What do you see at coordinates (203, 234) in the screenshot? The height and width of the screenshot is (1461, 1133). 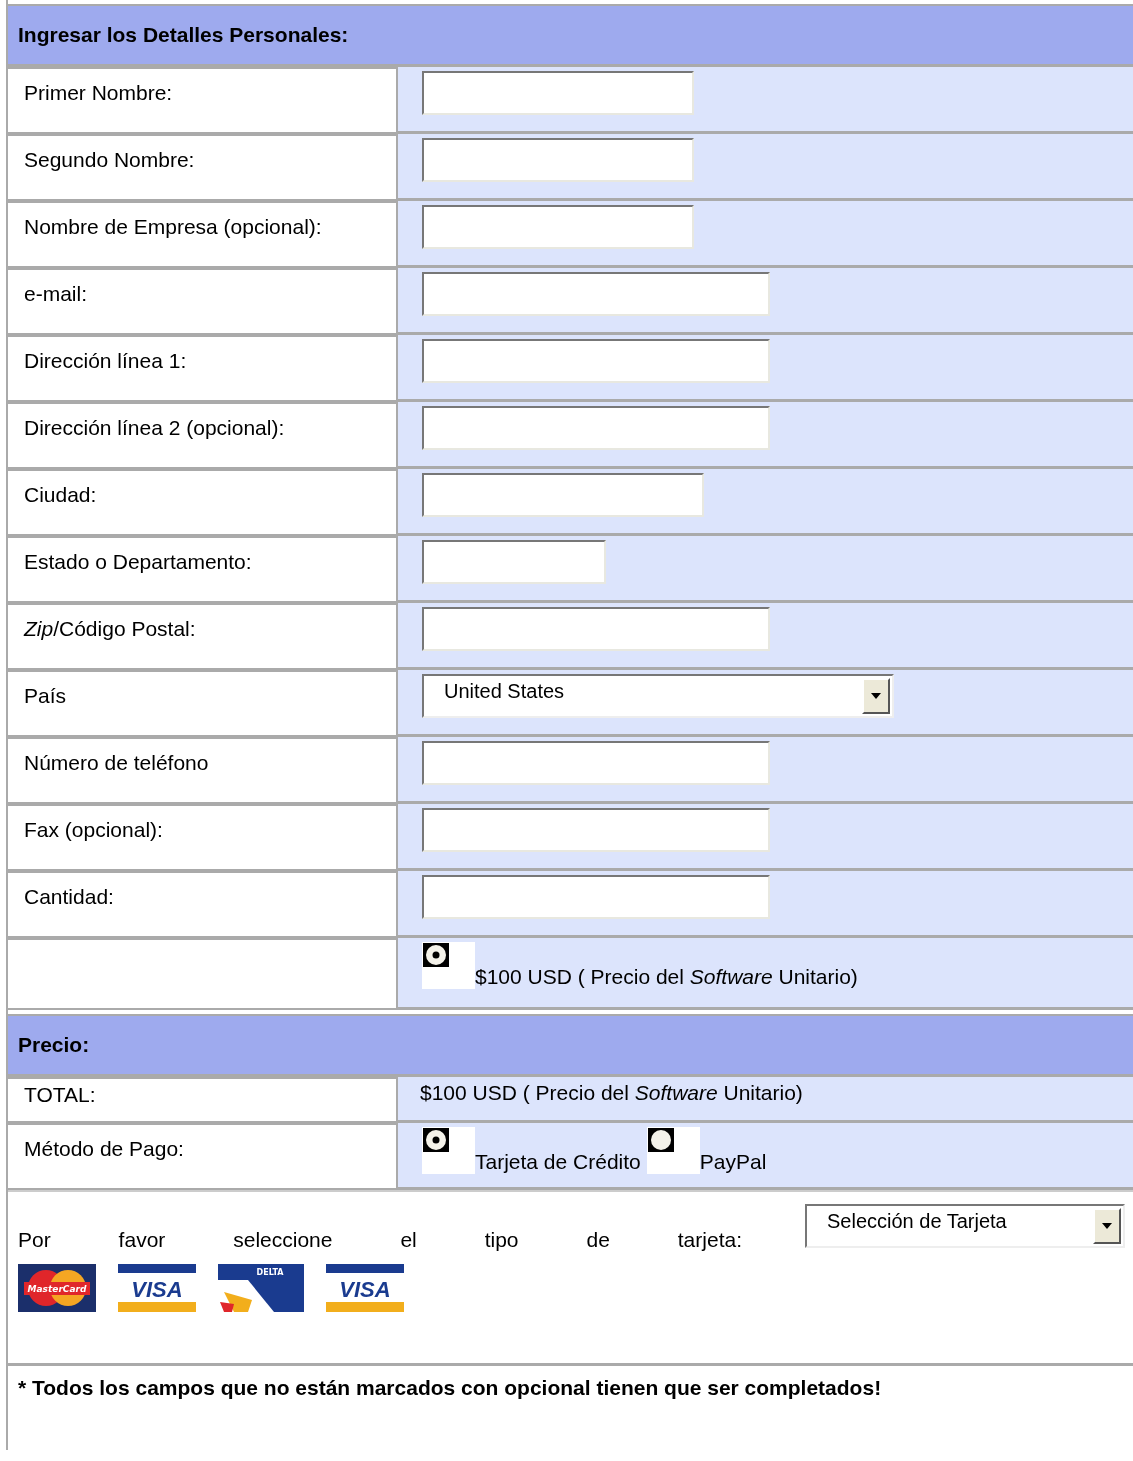 I see `field-label: Nombre de Empresa (opcional):` at bounding box center [203, 234].